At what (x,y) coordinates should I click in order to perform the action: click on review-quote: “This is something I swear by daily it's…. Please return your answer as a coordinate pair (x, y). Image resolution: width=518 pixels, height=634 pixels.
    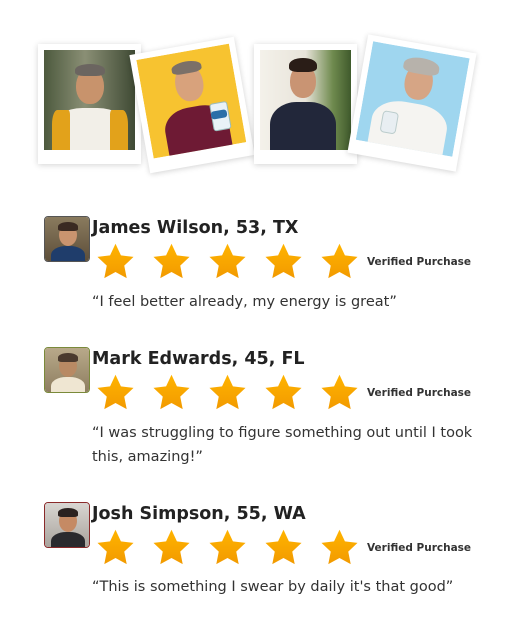
    Looking at the image, I should click on (273, 587).